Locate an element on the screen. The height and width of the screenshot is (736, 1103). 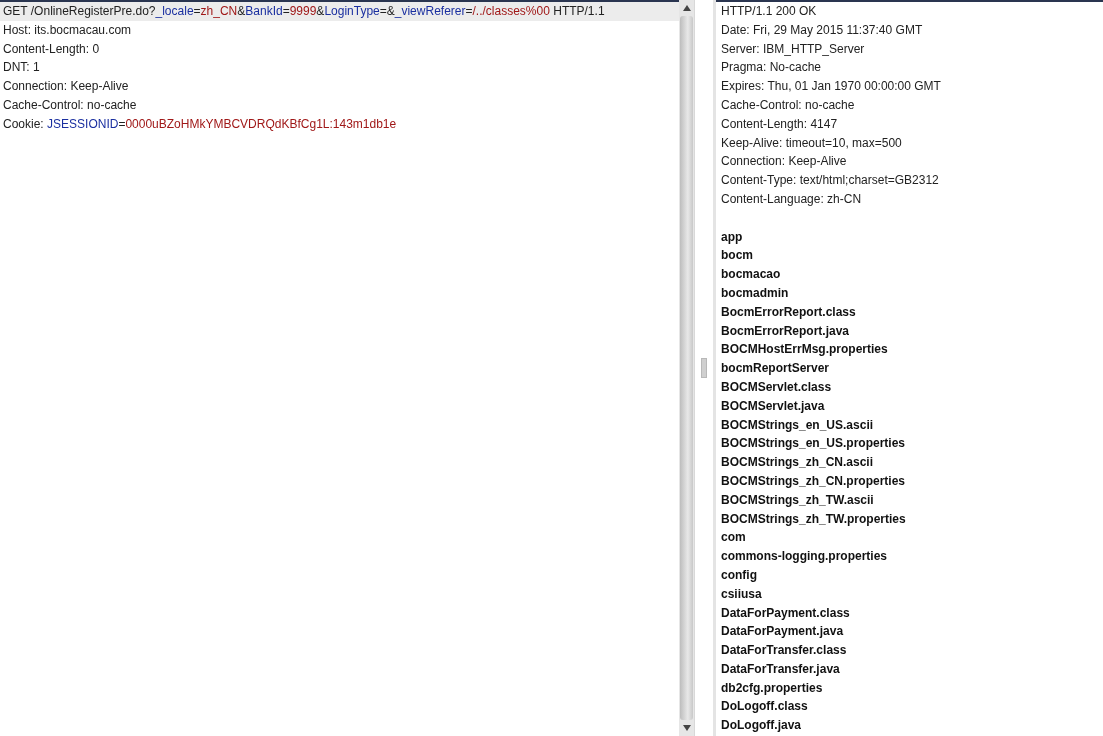
response-header: Content-Language: zh-CN is located at coordinates (791, 199).